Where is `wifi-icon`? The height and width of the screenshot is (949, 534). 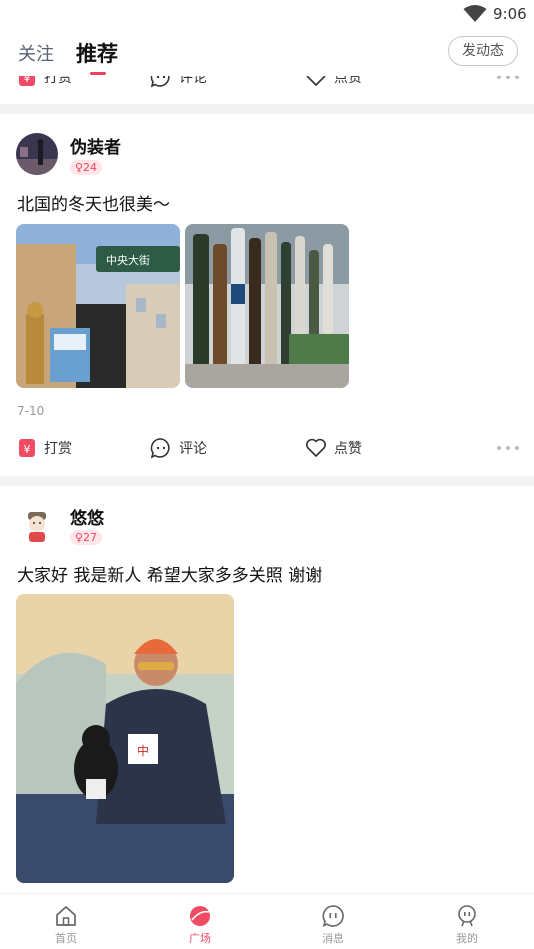
wifi-icon is located at coordinates (475, 13).